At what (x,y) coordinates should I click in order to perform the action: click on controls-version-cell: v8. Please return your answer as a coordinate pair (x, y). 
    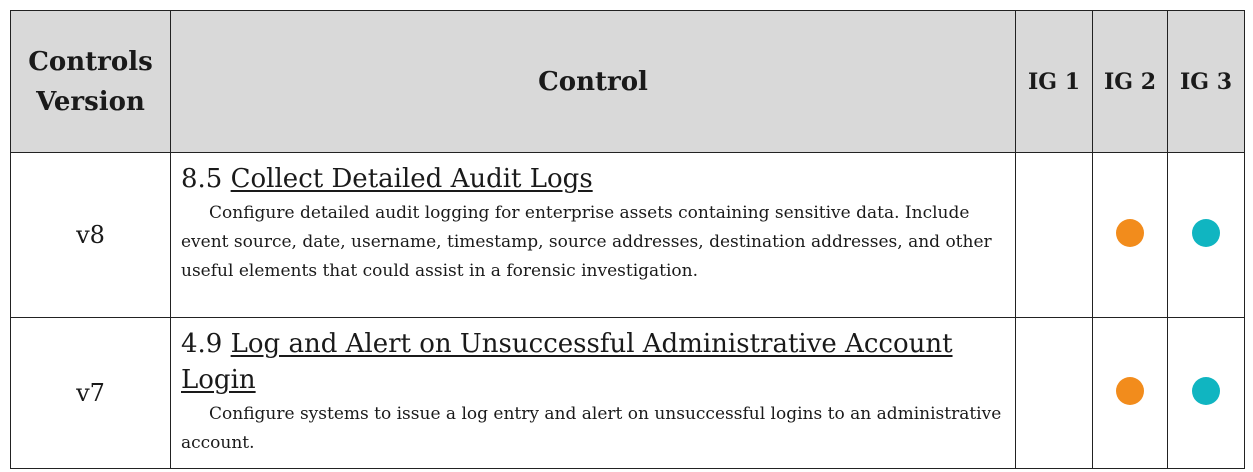
    Looking at the image, I should click on (90, 235).